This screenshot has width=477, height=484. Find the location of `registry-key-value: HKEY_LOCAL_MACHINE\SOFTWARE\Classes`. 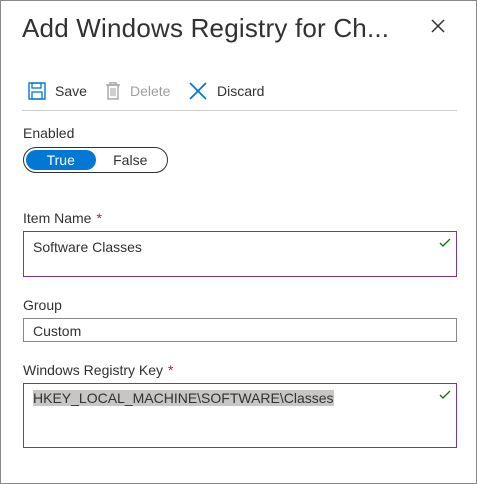

registry-key-value: HKEY_LOCAL_MACHINE\SOFTWARE\Classes is located at coordinates (183, 398).